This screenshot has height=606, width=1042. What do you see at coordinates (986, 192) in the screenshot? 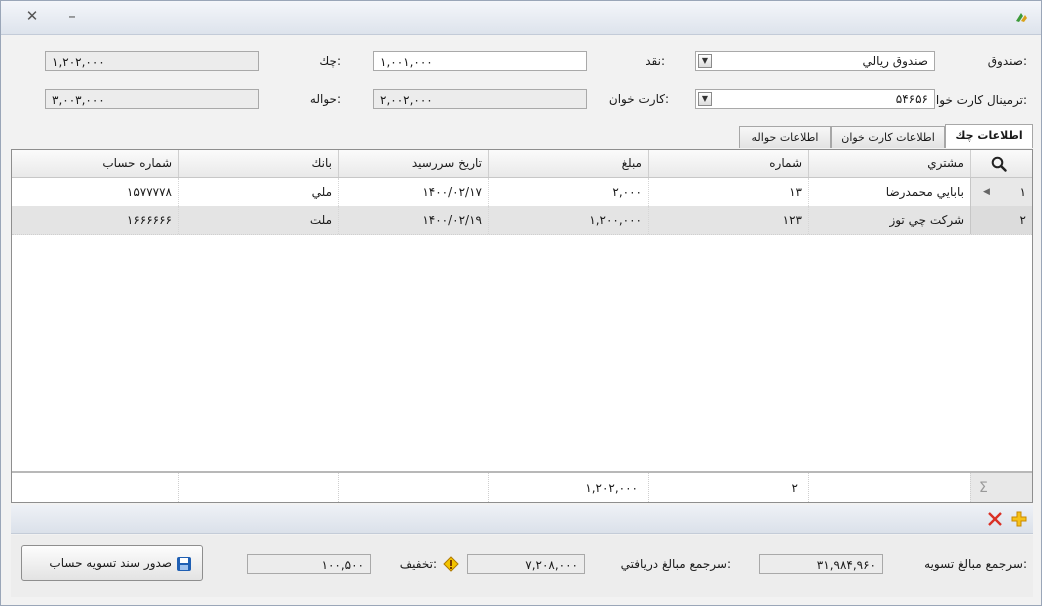
I see `current-row-arrow-icon: ◀` at bounding box center [986, 192].